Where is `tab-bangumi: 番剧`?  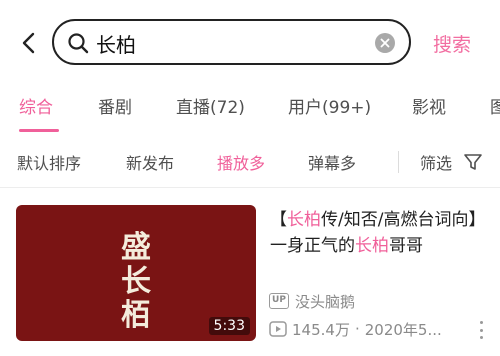 tab-bangumi: 番剧 is located at coordinates (115, 105).